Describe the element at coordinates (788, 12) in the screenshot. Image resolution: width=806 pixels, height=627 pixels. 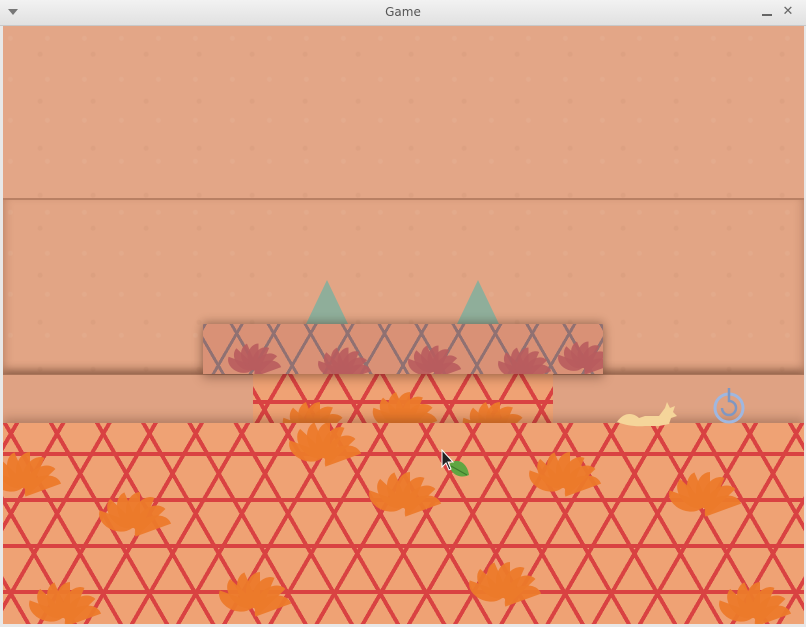
I see `close-icon: ✕` at that location.